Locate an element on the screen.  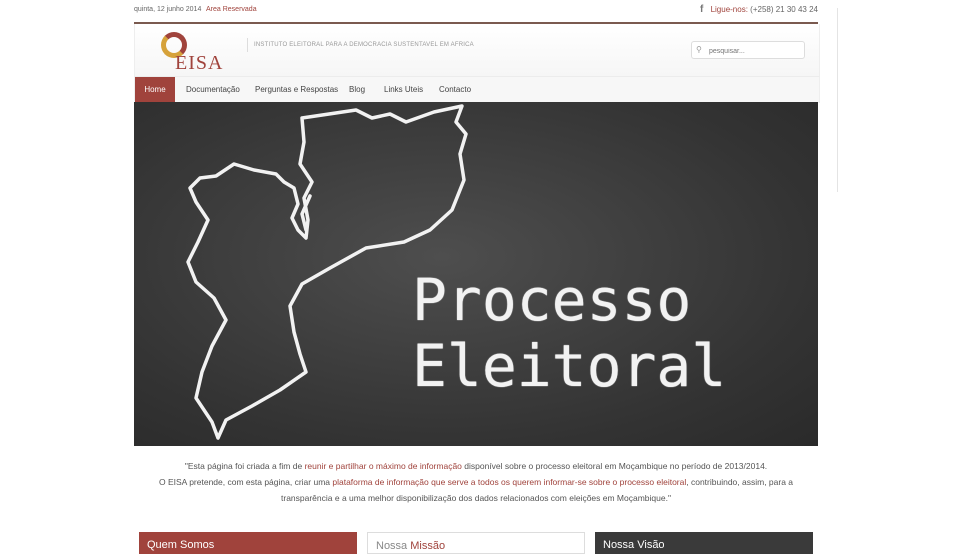
mission-prefix: Nossa is located at coordinates (393, 546).